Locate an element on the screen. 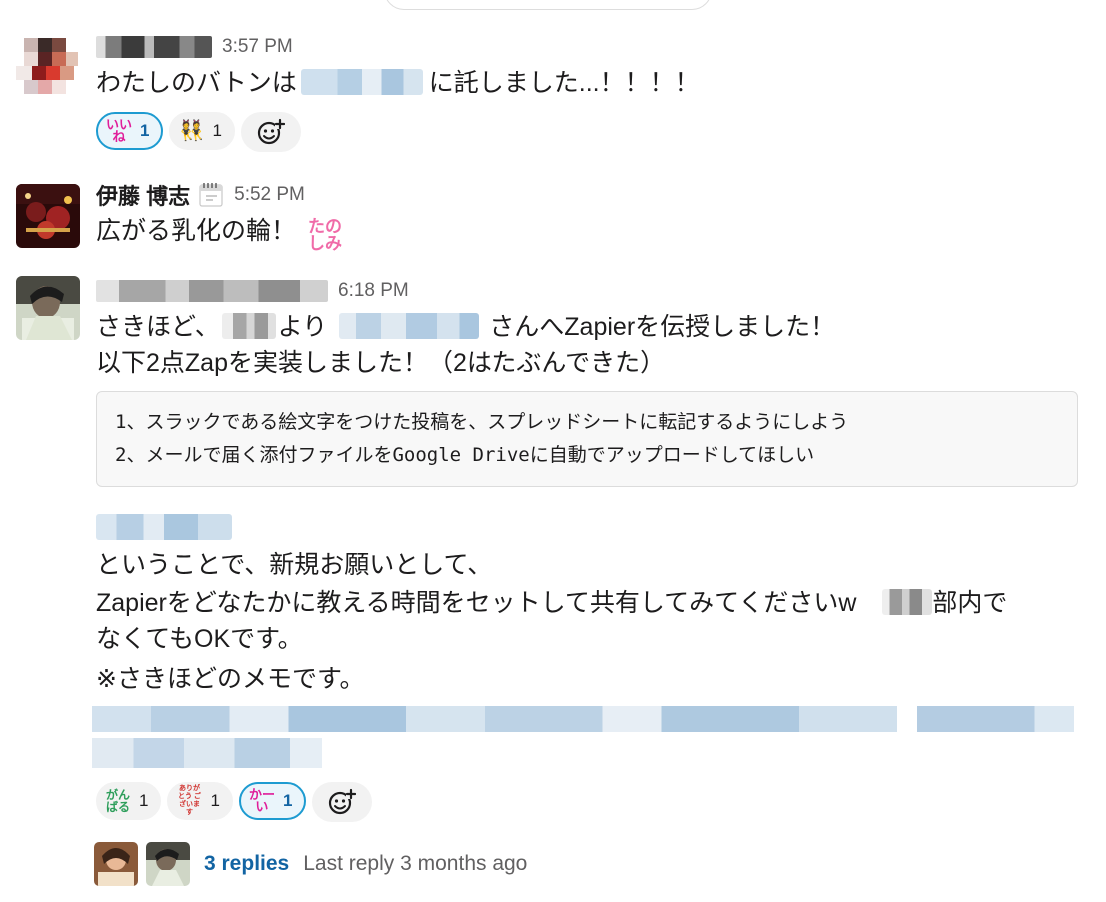  message-header: 伊藤 博志 5:52 PM is located at coordinates (200, 195).